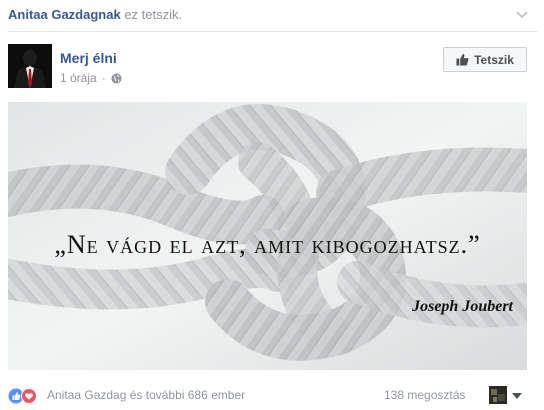 The height and width of the screenshot is (410, 544). What do you see at coordinates (267, 244) in the screenshot?
I see `image-quote: „Ne vágd el azt, amit kibogozhatsz.”` at bounding box center [267, 244].